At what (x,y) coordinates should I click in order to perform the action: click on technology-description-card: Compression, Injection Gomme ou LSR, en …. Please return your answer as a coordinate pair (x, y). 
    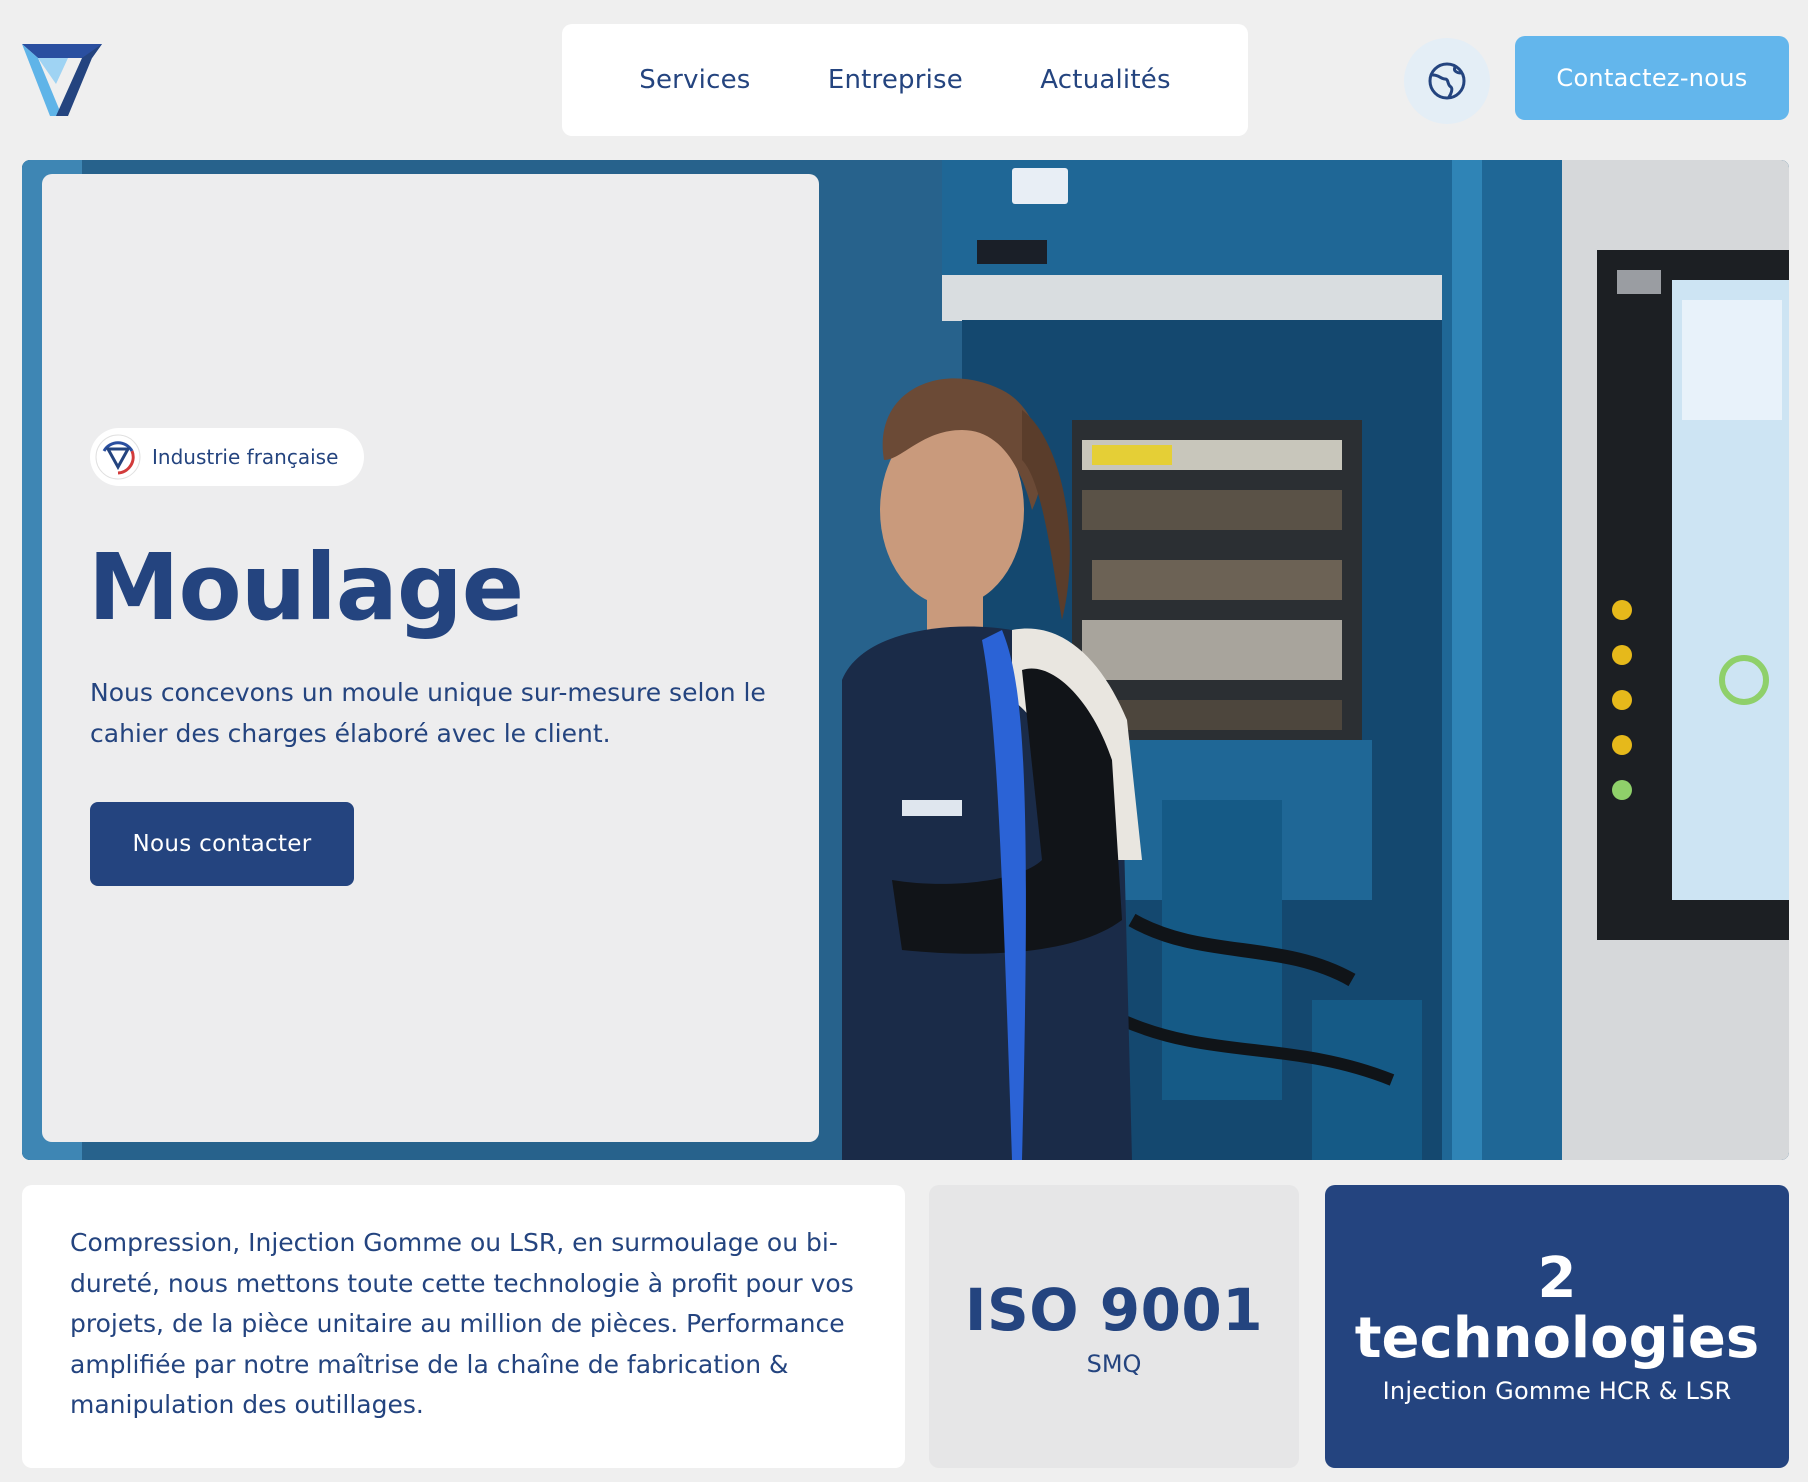
    Looking at the image, I should click on (463, 1326).